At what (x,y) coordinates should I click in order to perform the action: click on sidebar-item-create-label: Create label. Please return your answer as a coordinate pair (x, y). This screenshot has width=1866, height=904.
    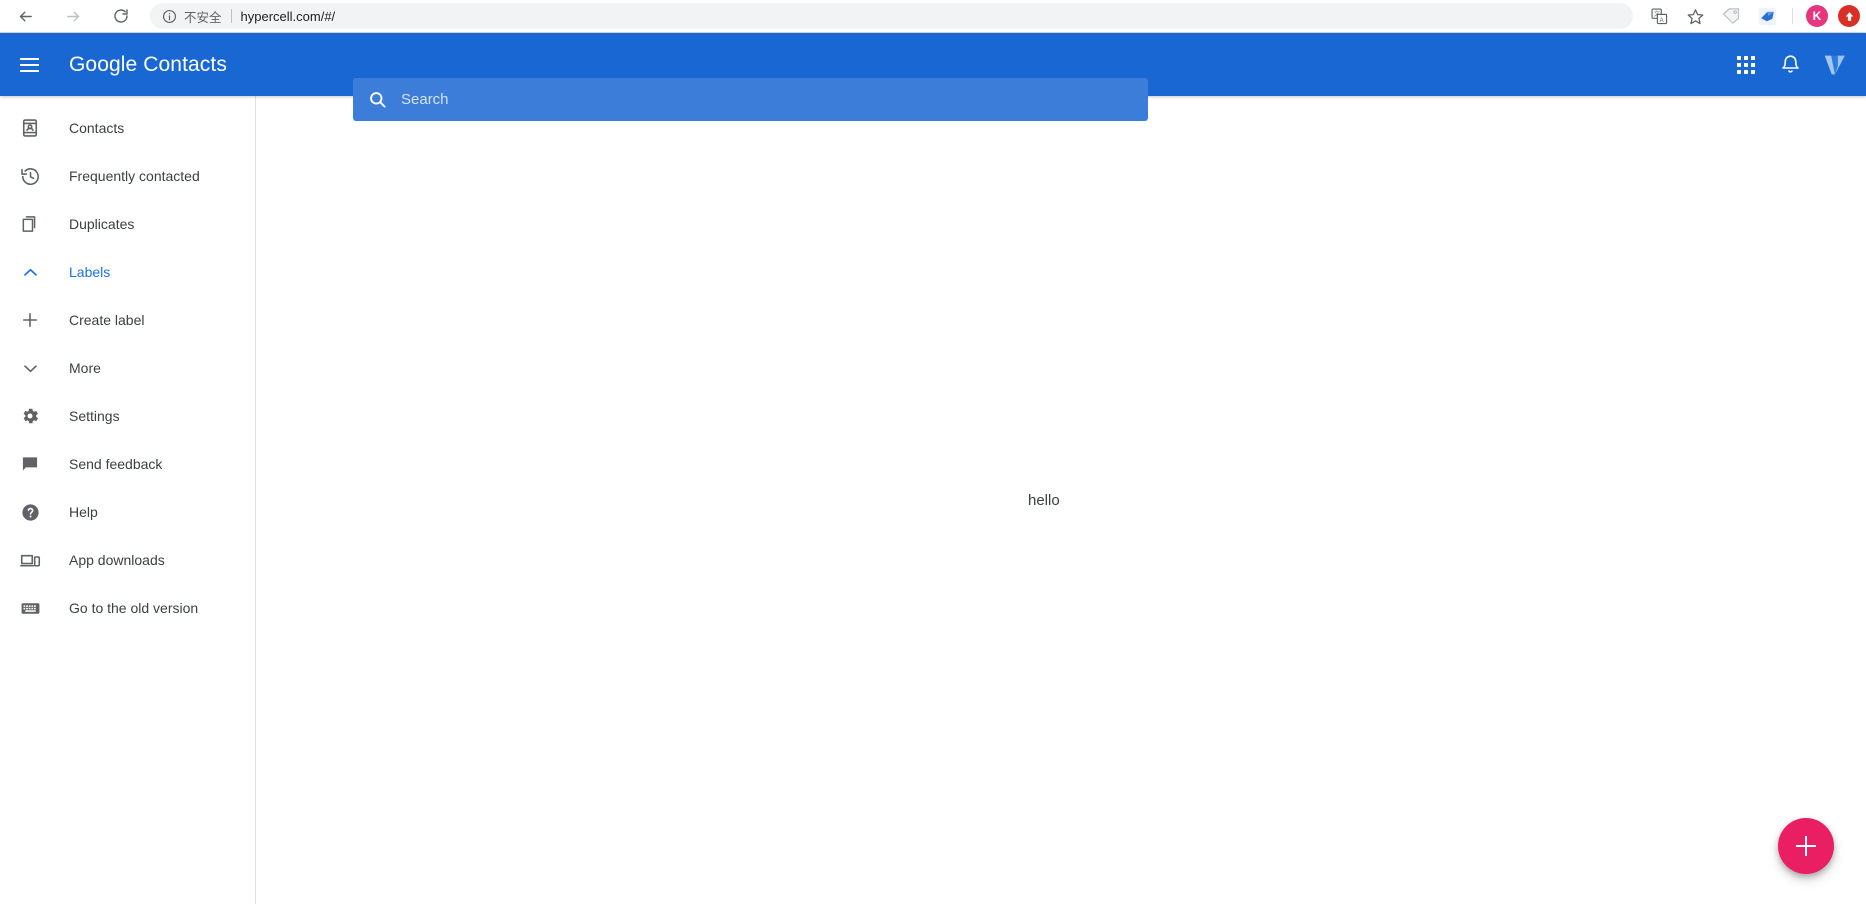
    Looking at the image, I should click on (127, 320).